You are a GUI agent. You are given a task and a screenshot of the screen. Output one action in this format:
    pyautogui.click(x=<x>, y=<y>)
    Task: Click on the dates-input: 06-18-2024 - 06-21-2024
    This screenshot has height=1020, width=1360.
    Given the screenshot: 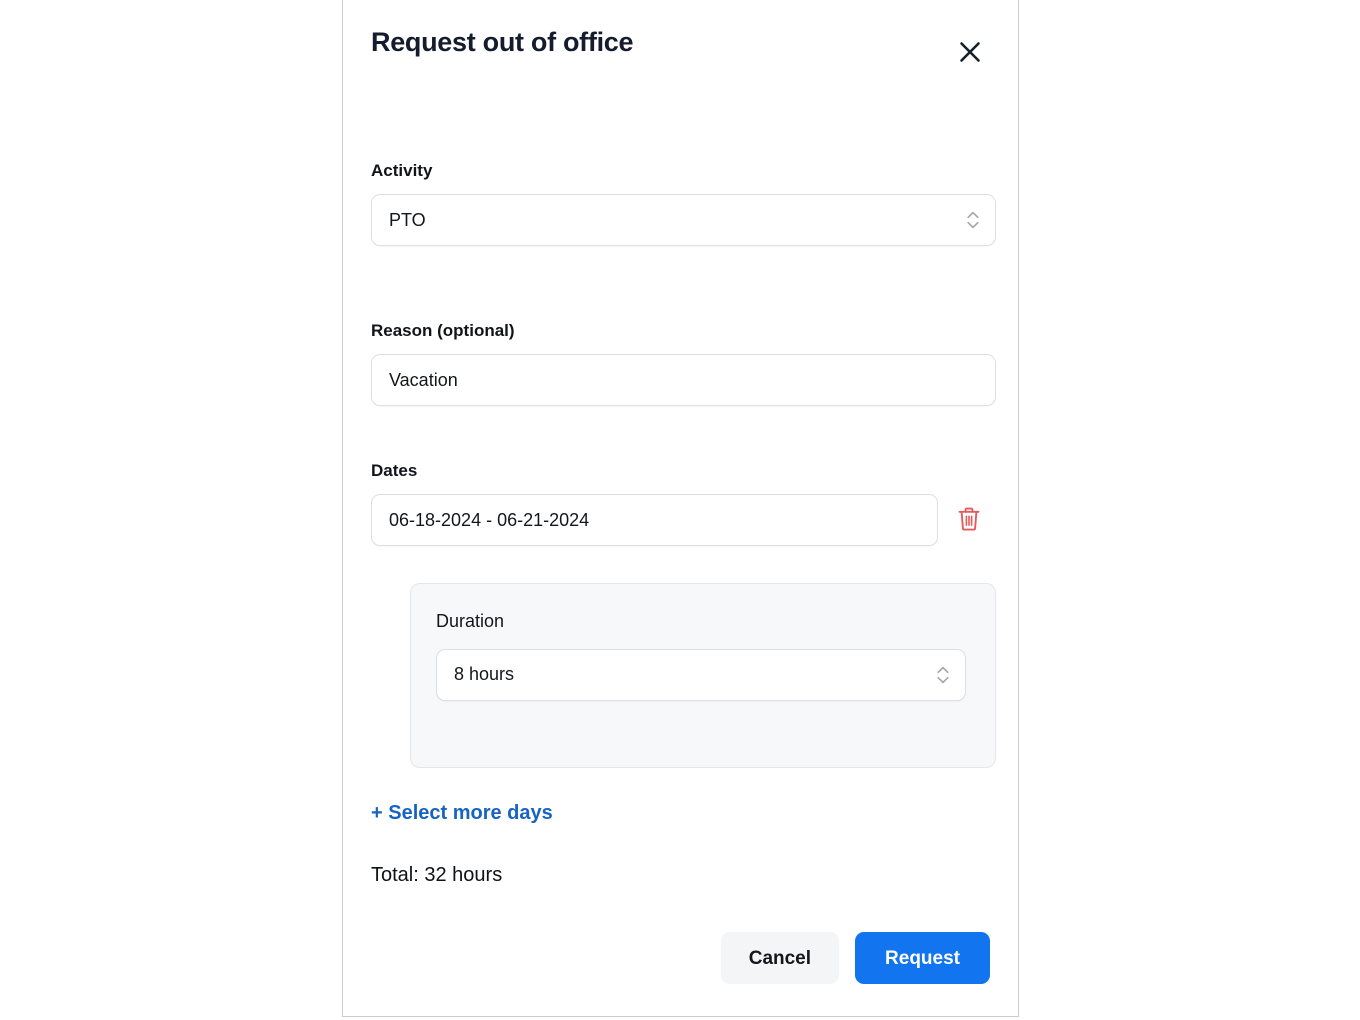 What is the action you would take?
    pyautogui.click(x=654, y=520)
    